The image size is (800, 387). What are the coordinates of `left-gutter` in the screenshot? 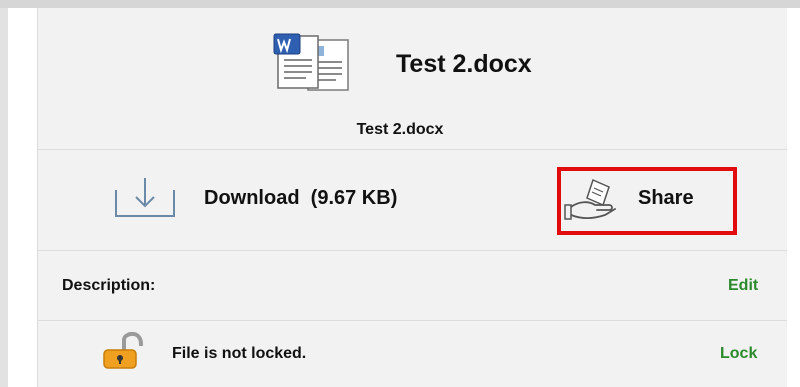 It's located at (4, 197).